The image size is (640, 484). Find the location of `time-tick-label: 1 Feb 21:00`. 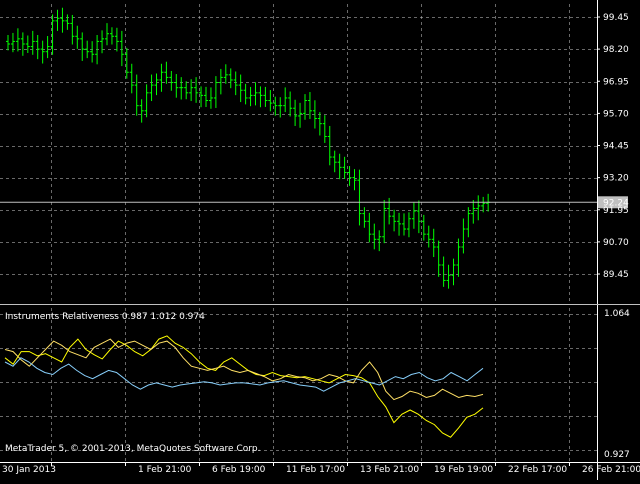

time-tick-label: 1 Feb 21:00 is located at coordinates (165, 470).